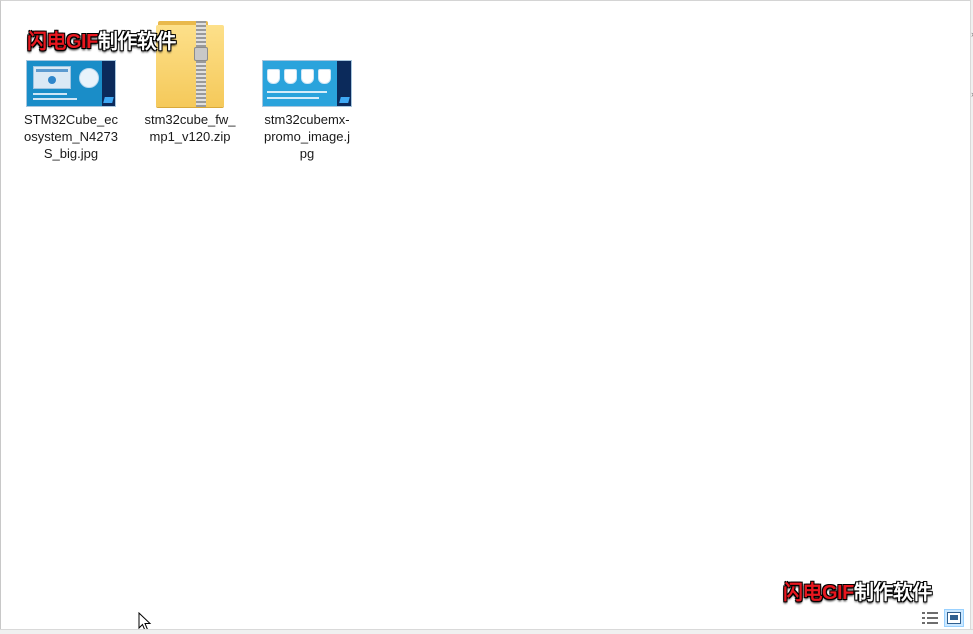  What do you see at coordinates (857, 593) in the screenshot?
I see `watermark-bottom: 闪电GIF制作软件` at bounding box center [857, 593].